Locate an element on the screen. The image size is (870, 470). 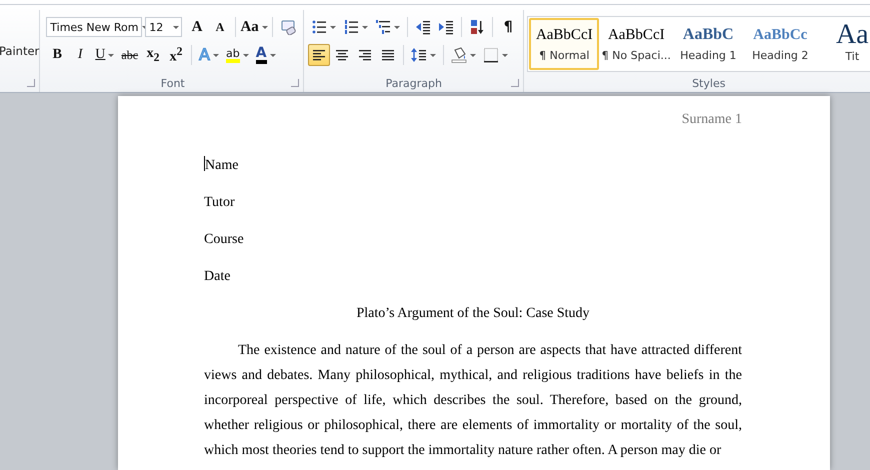
style-option: Aa Tit is located at coordinates (843, 44).